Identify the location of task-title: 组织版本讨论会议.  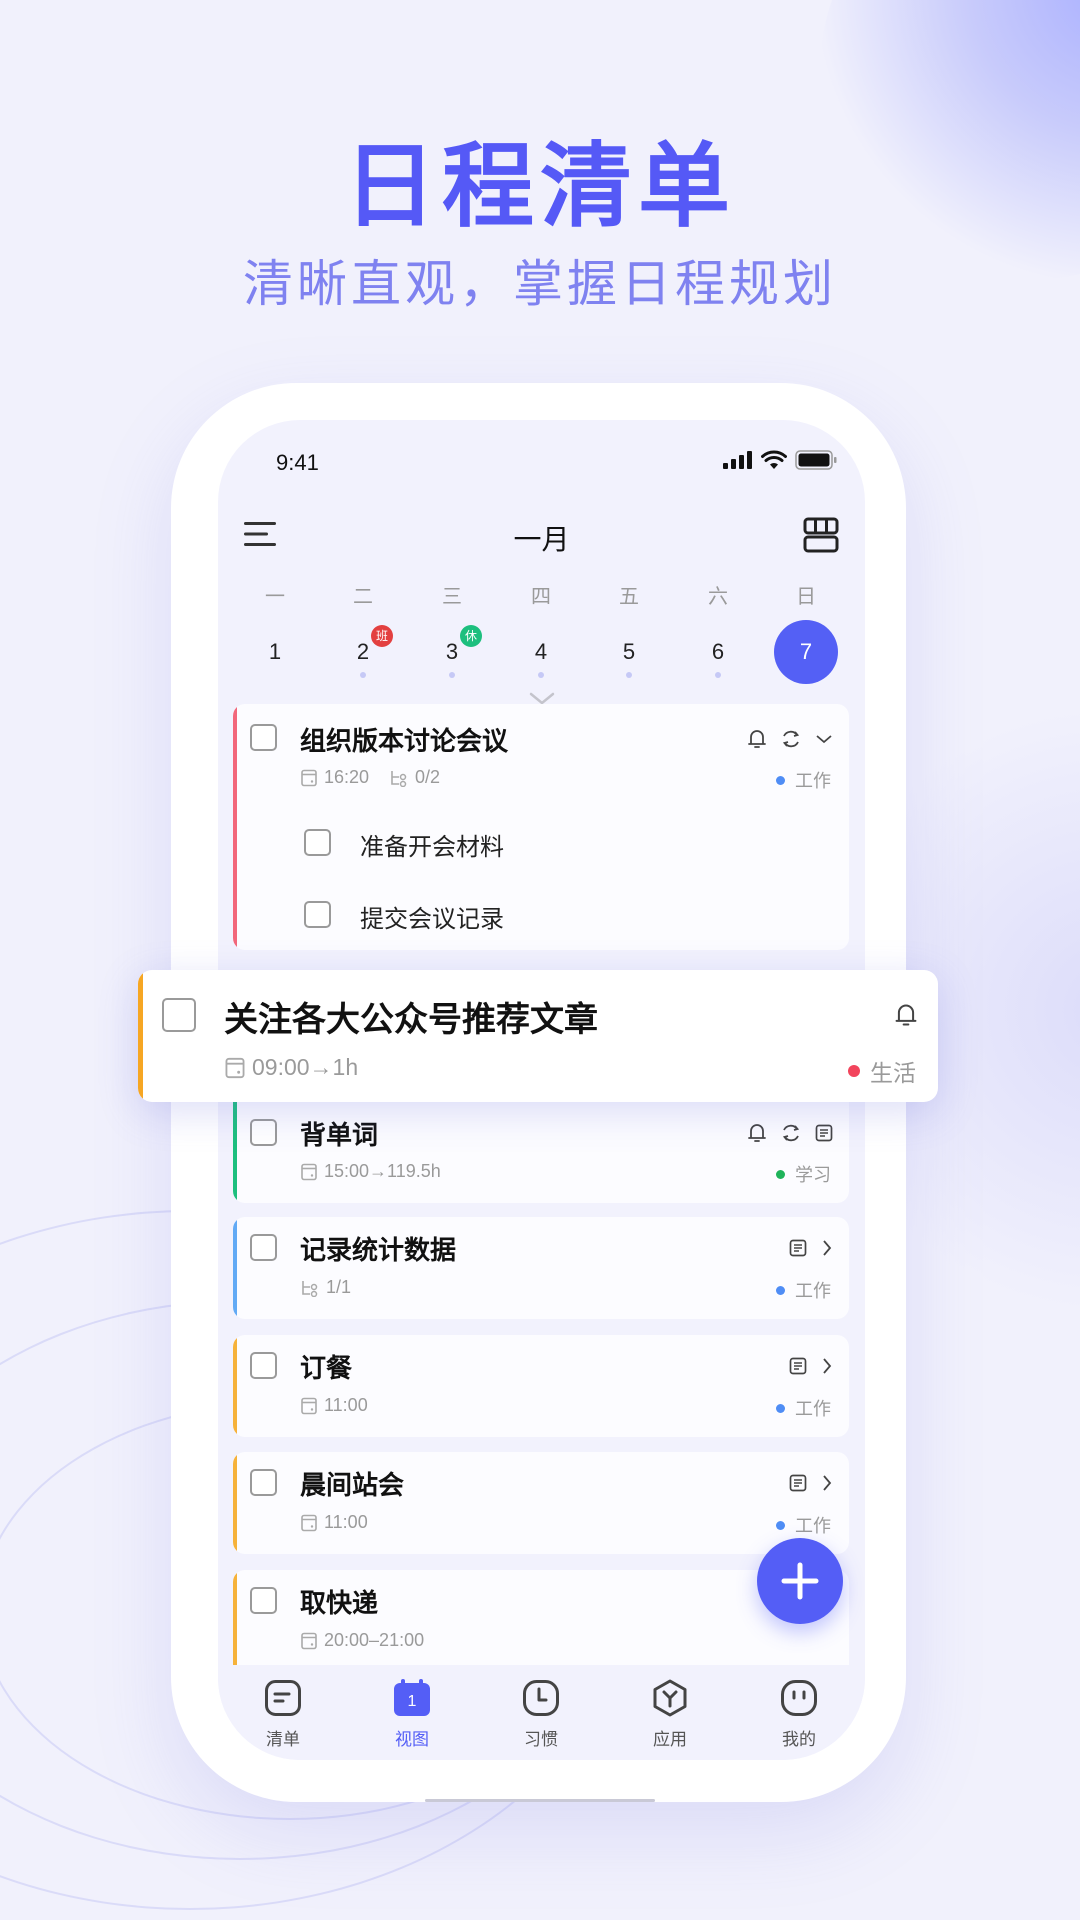
(404, 742).